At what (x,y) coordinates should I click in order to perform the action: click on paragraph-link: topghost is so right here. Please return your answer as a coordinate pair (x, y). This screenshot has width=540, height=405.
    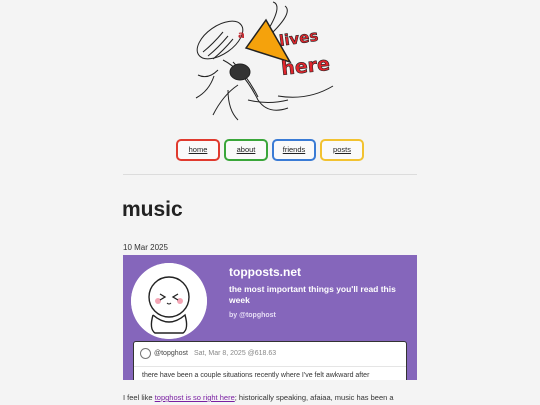
    Looking at the image, I should click on (195, 397).